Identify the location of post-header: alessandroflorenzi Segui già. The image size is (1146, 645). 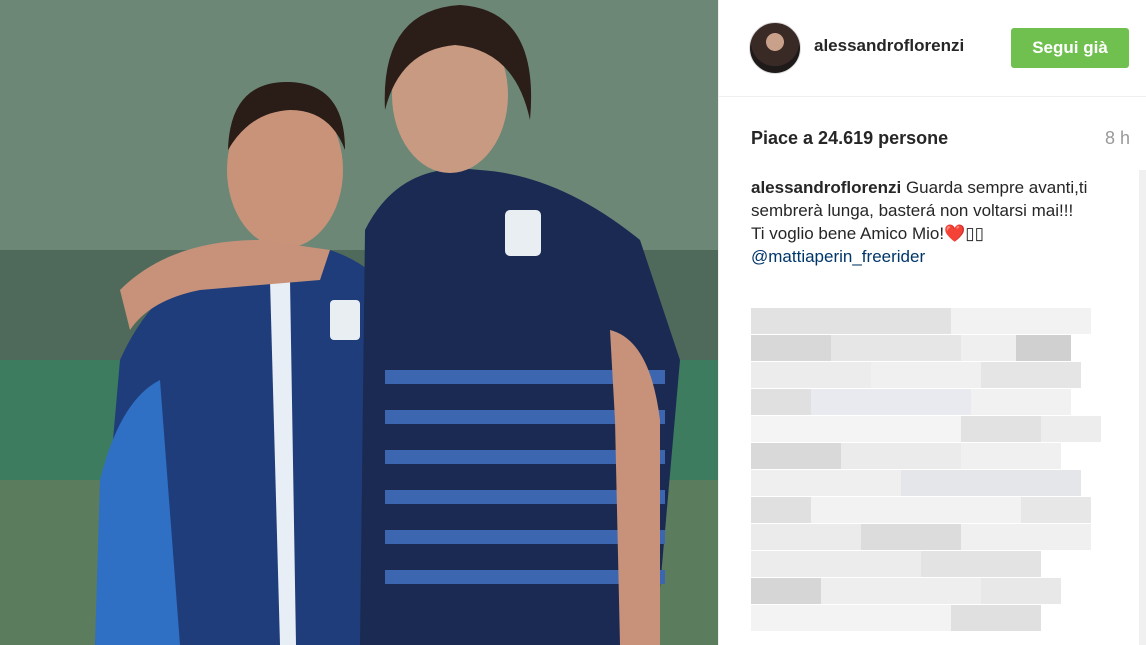
(932, 48).